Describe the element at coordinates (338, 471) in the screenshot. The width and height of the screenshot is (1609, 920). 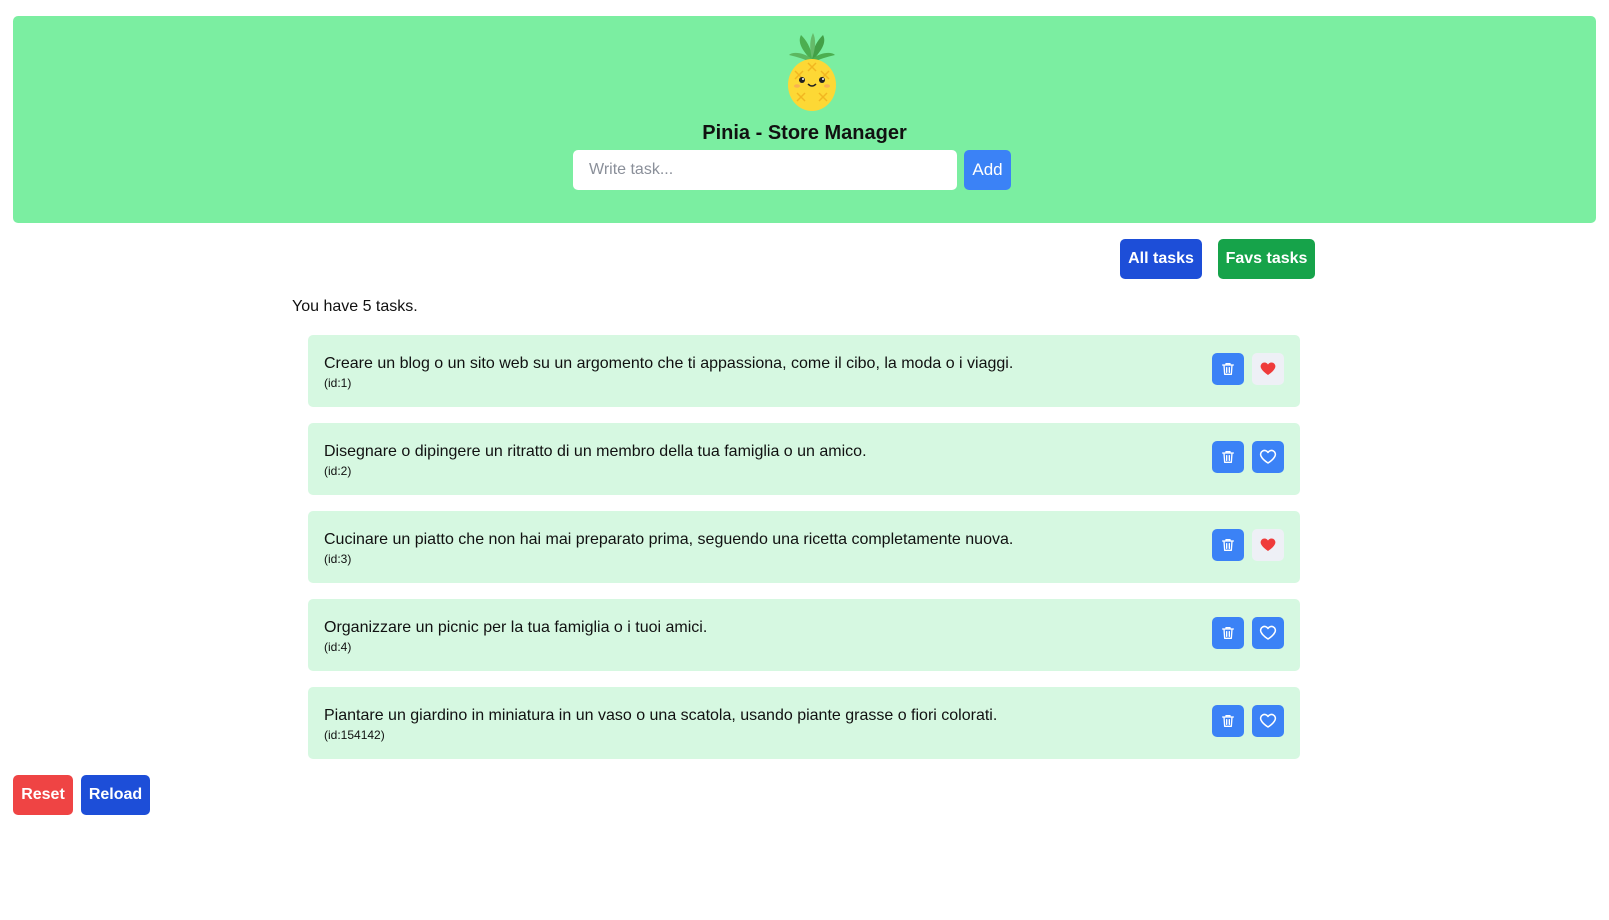
I see `task-id: (id:2)` at that location.